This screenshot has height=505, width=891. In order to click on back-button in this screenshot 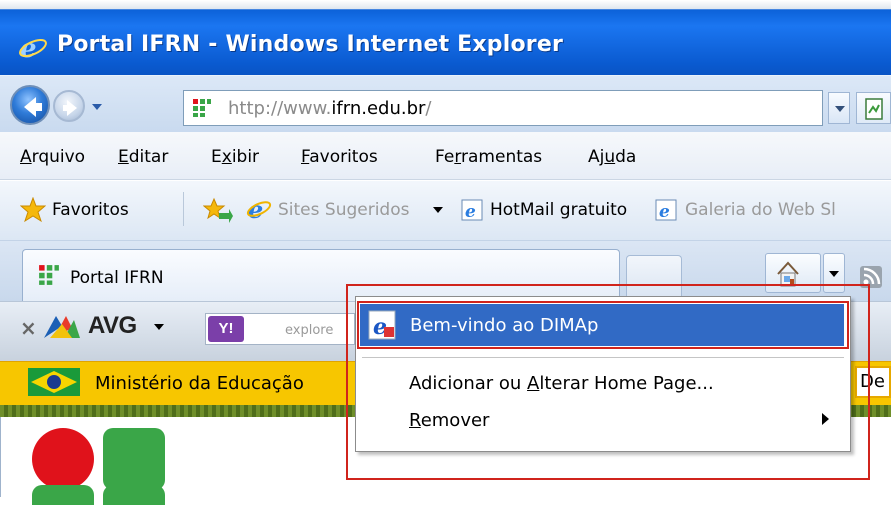, I will do `click(30, 105)`.